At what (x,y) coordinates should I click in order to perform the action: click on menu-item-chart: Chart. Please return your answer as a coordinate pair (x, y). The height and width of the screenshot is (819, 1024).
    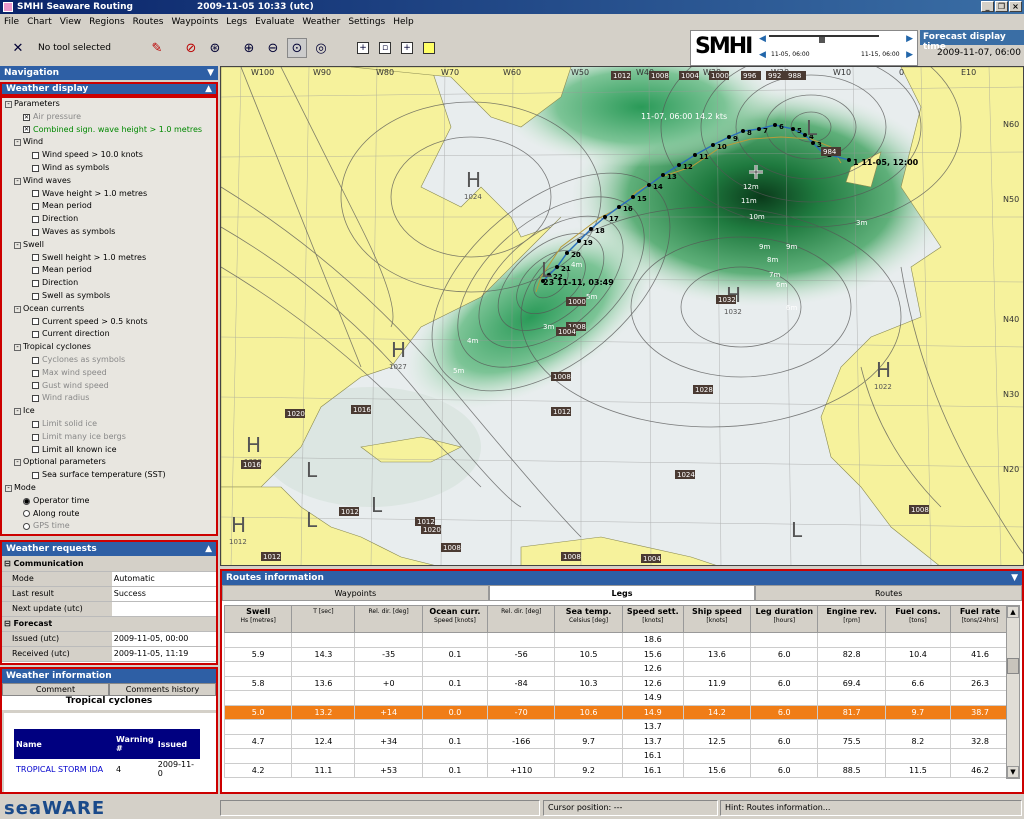
    Looking at the image, I should click on (39, 22).